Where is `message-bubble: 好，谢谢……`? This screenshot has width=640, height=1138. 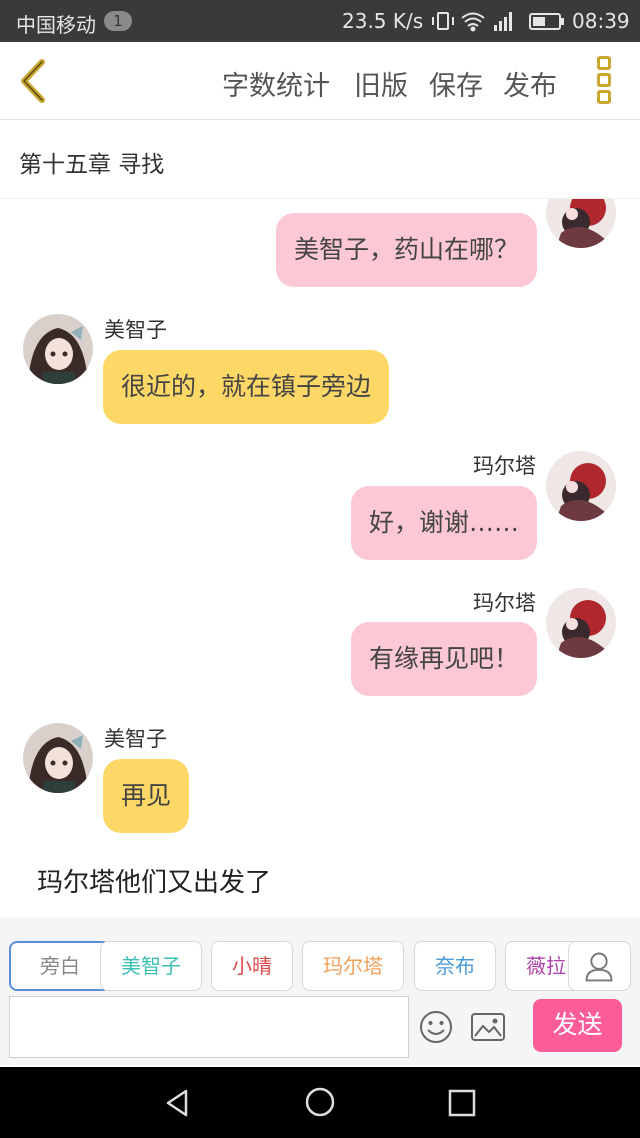 message-bubble: 好，谢谢…… is located at coordinates (443, 523).